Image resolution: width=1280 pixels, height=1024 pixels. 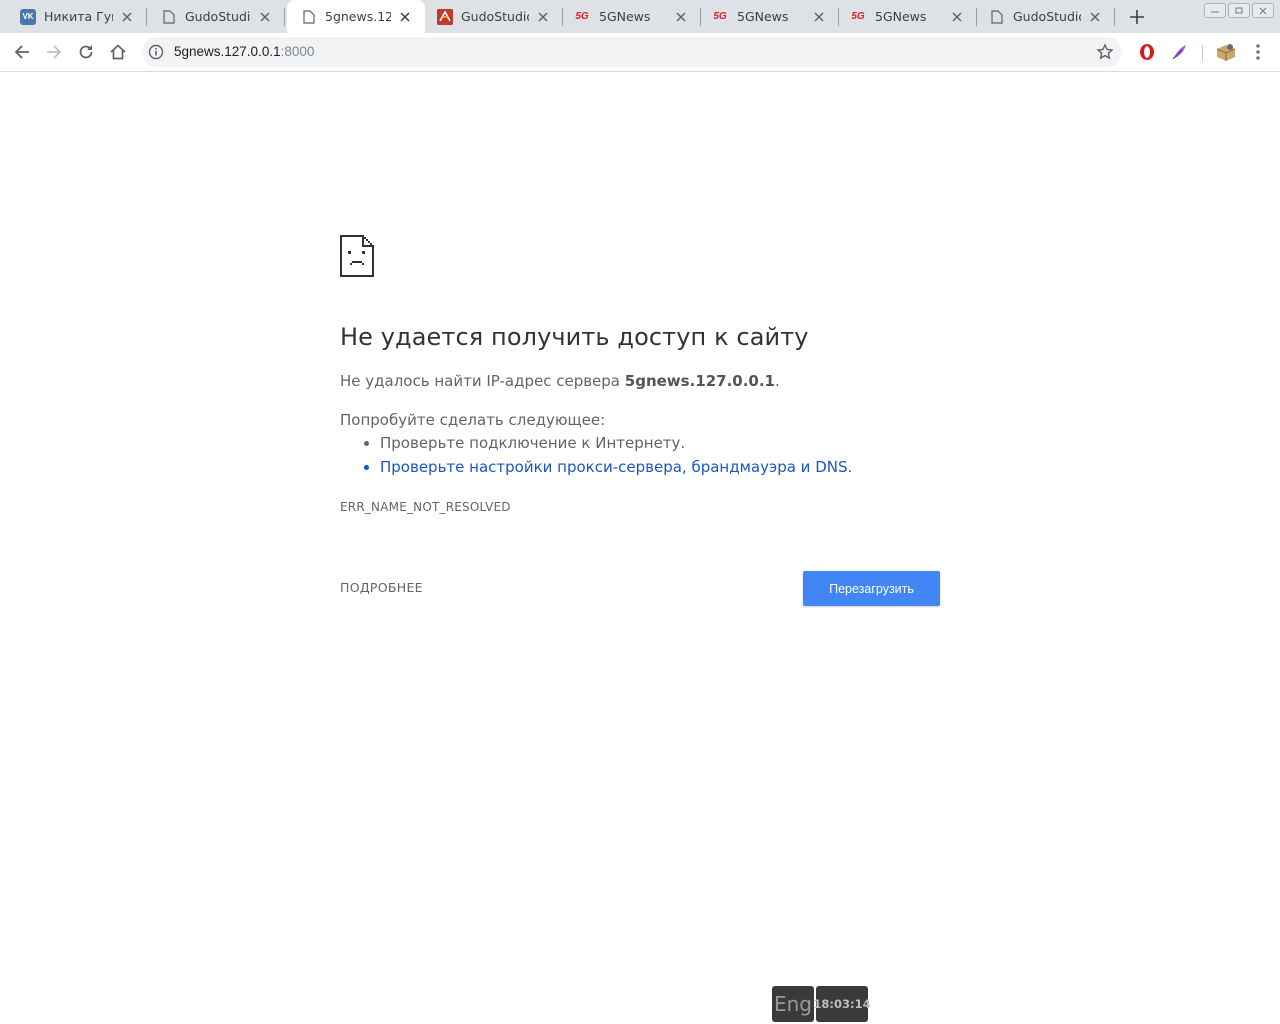 I want to click on star-icon, so click(x=1105, y=52).